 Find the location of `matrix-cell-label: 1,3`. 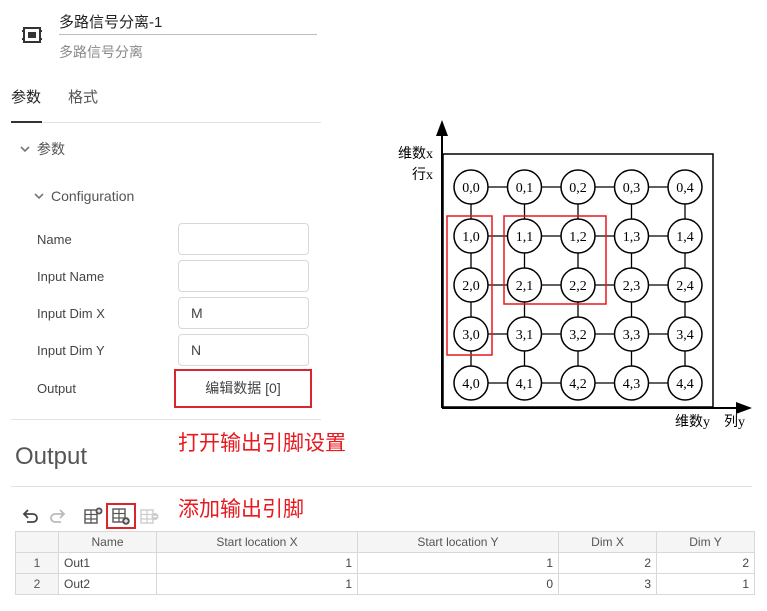

matrix-cell-label: 1,3 is located at coordinates (632, 237).